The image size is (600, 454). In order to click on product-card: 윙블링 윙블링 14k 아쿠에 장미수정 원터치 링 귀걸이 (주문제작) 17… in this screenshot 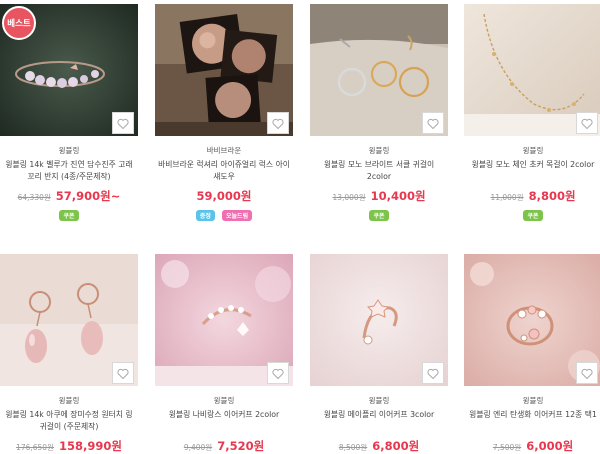, I will do `click(69, 353)`.